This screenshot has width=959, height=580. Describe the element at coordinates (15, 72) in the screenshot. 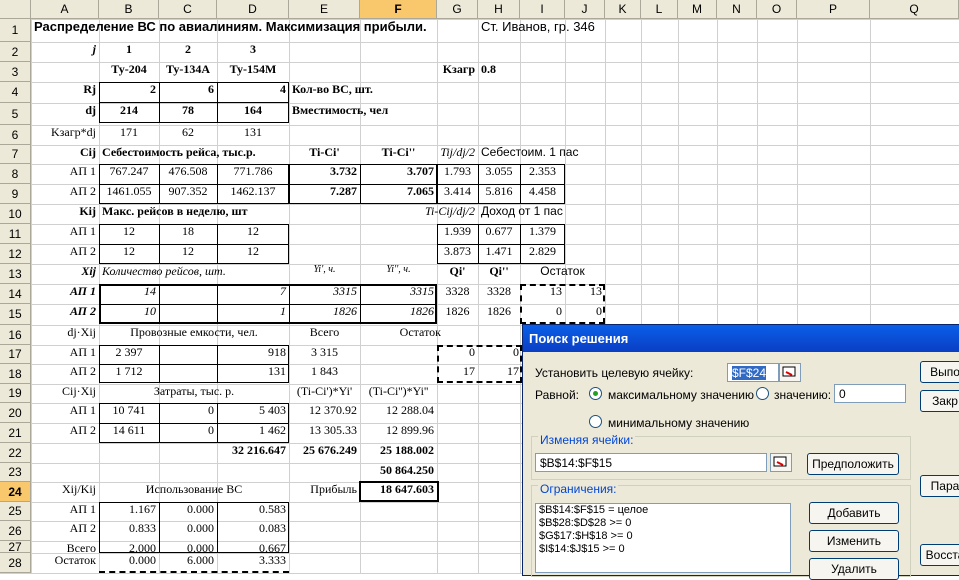

I see `row-header: 3` at that location.